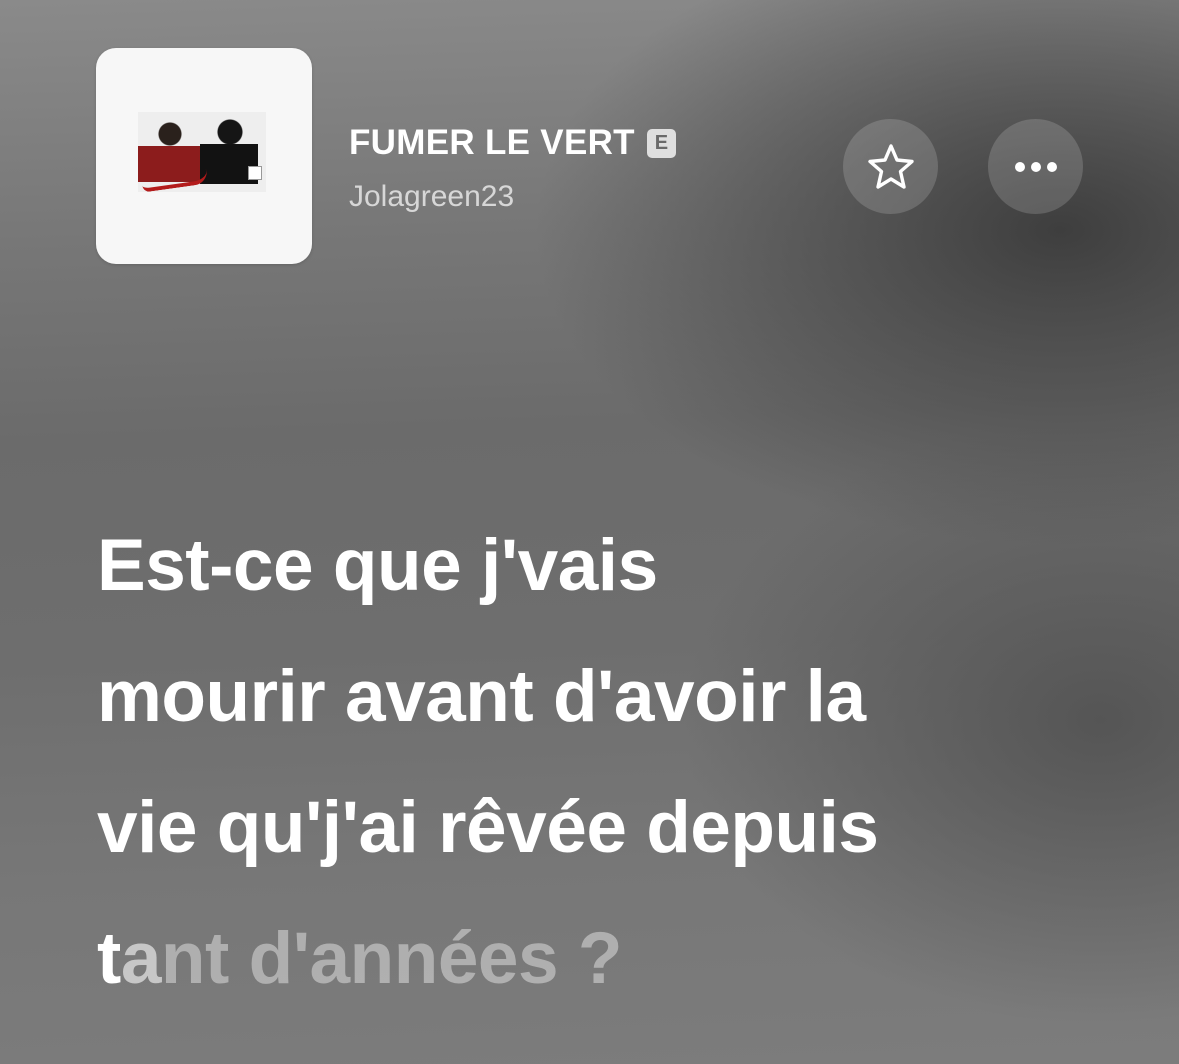 The image size is (1179, 1064). What do you see at coordinates (391, 958) in the screenshot?
I see `lyric-unsung-part: nt d'années ?` at bounding box center [391, 958].